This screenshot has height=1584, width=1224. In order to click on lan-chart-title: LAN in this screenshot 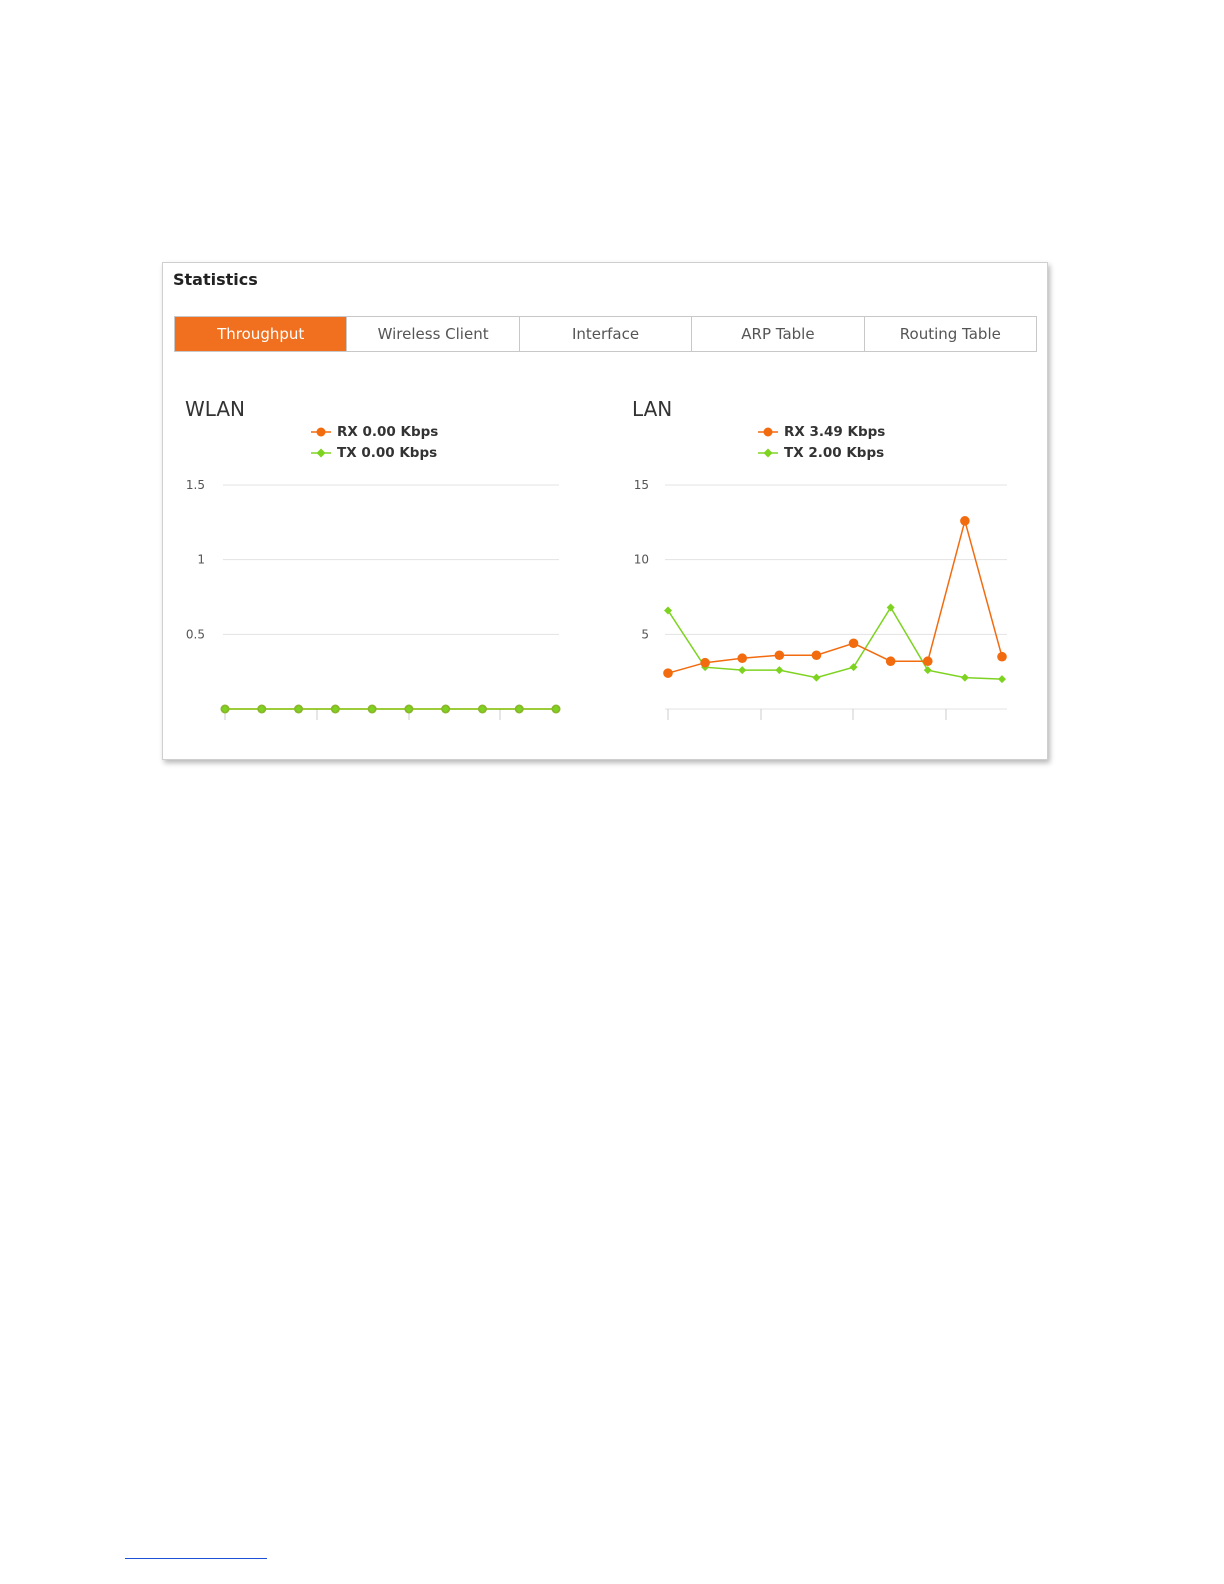, I will do `click(652, 409)`.